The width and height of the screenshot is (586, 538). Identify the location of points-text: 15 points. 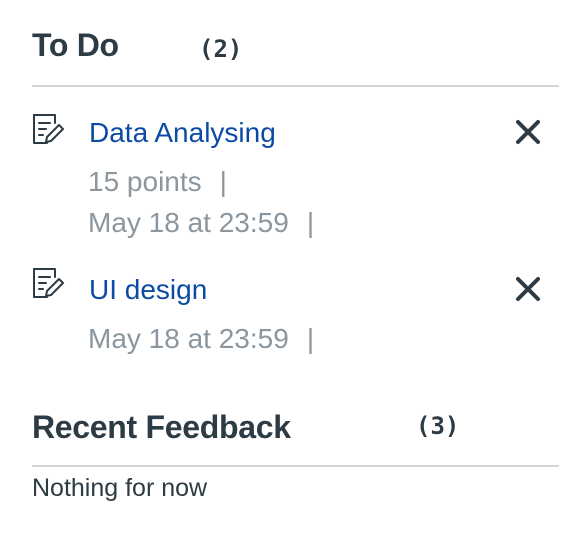
(145, 181).